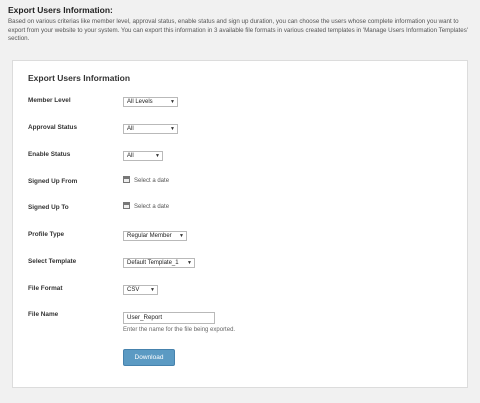 The width and height of the screenshot is (480, 403). I want to click on file-format-select: CSV ▼, so click(140, 290).